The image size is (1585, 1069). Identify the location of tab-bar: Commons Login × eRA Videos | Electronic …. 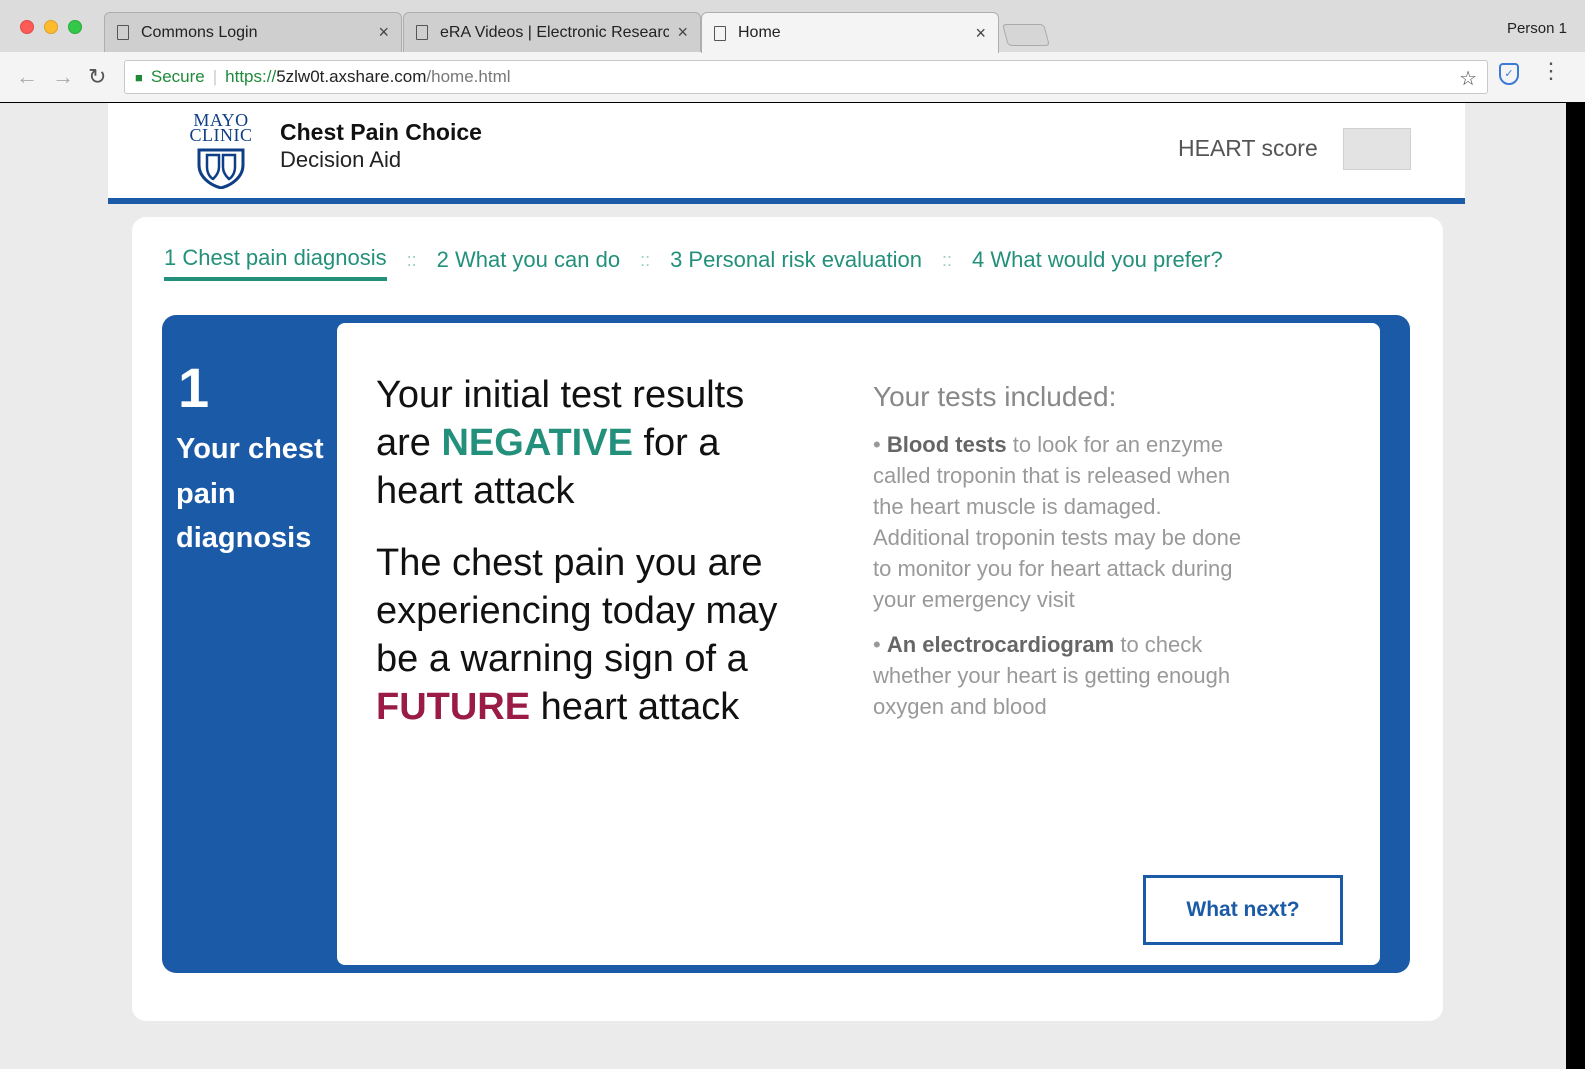
(792, 26).